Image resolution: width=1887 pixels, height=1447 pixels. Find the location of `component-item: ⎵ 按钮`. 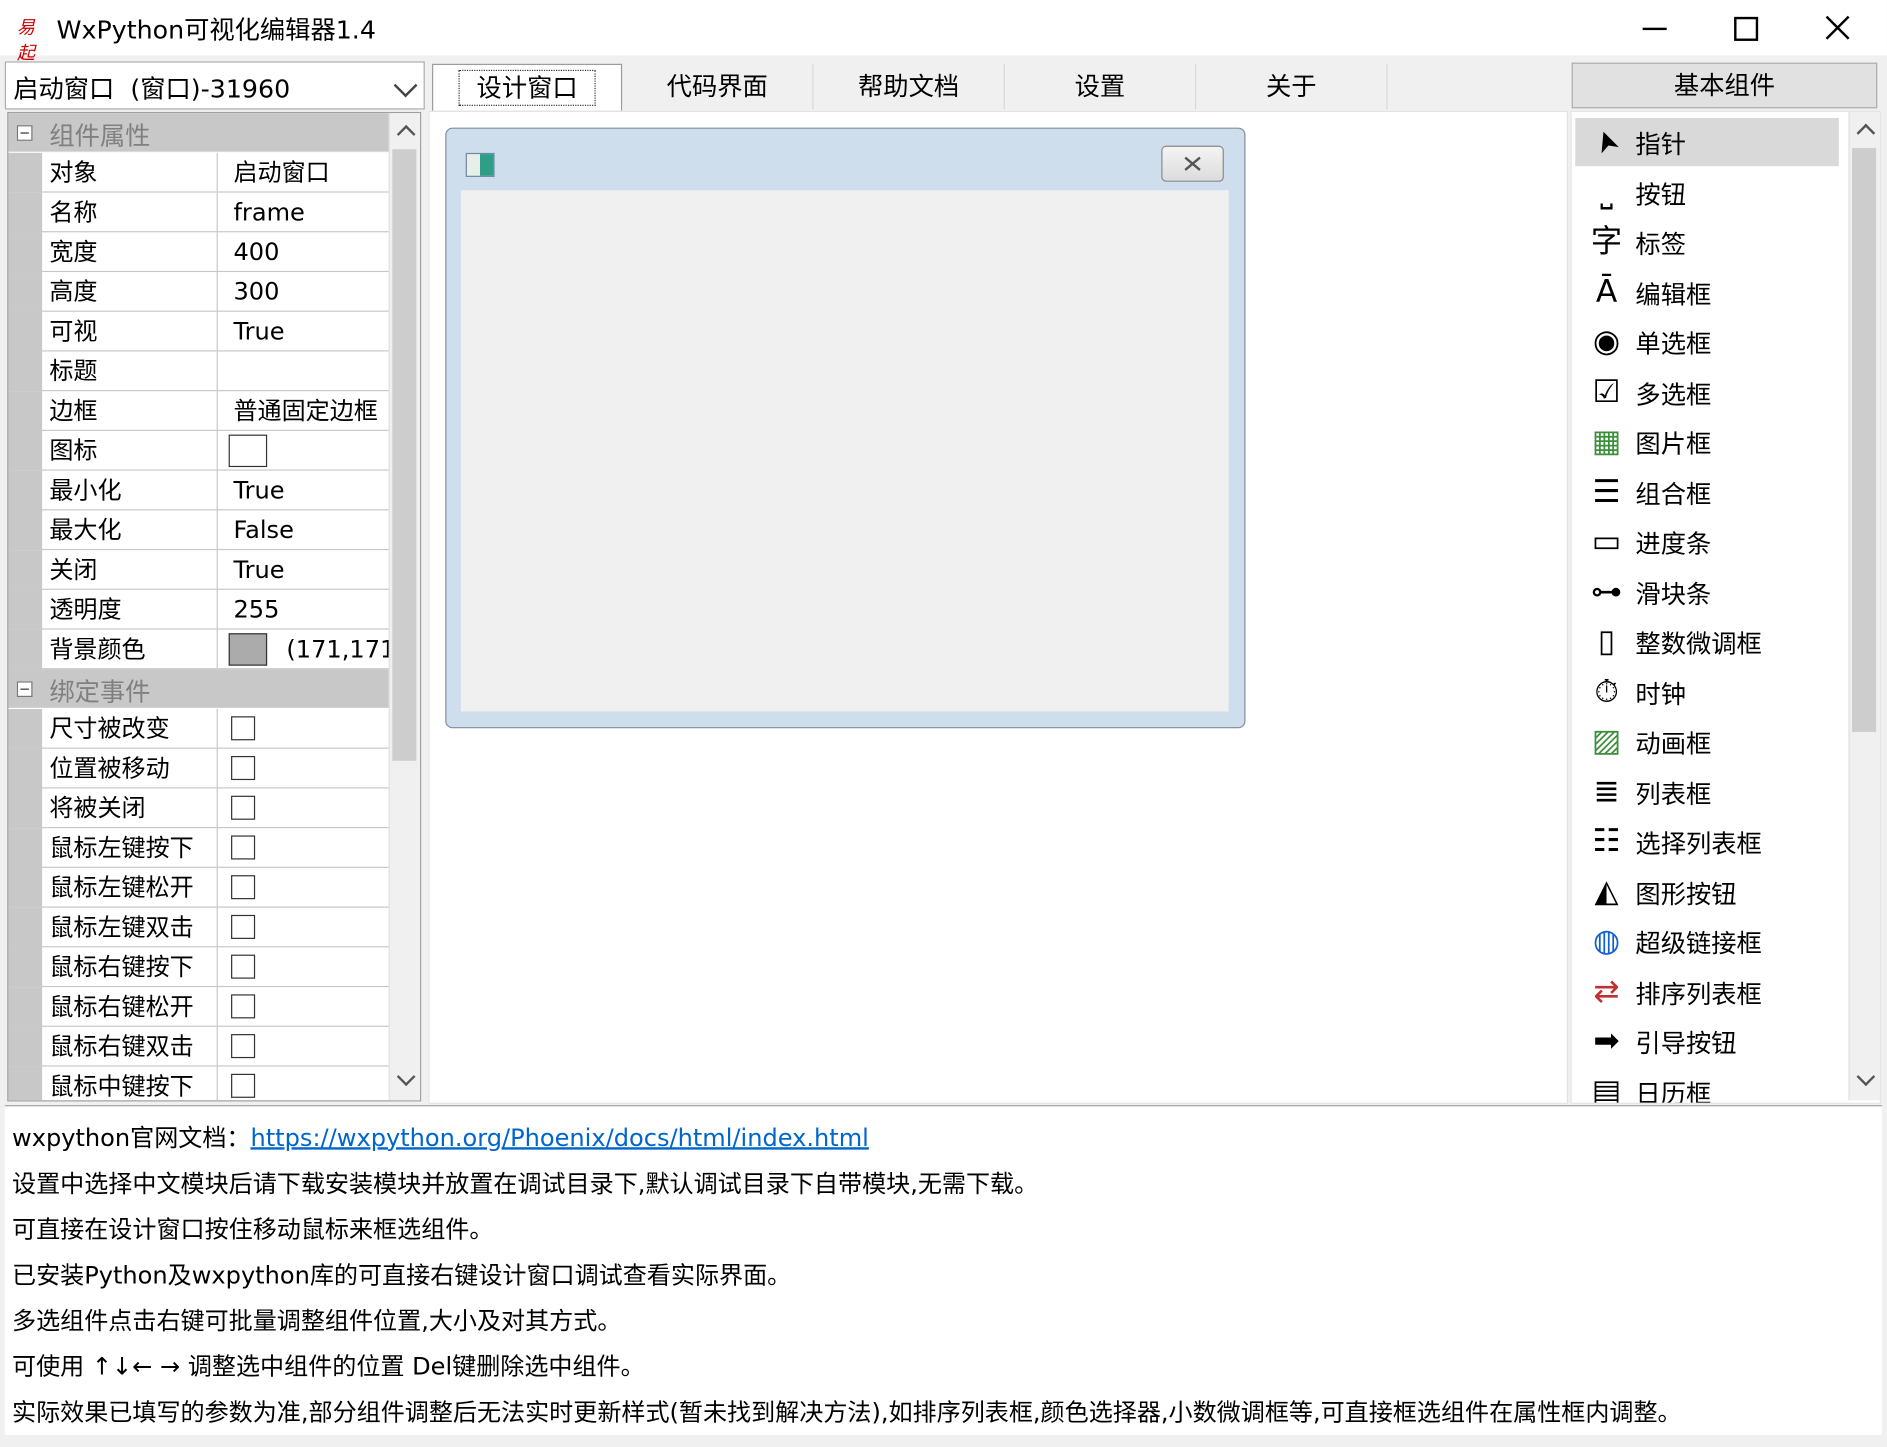

component-item: ⎵ 按钮 is located at coordinates (1707, 192).